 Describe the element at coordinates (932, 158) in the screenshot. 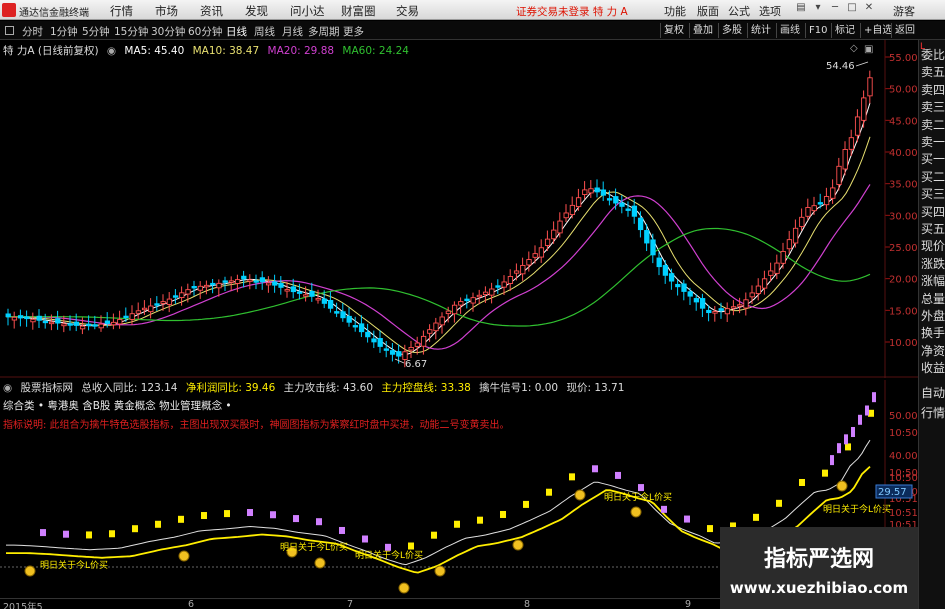

I see `sidebar-item: 买一` at that location.